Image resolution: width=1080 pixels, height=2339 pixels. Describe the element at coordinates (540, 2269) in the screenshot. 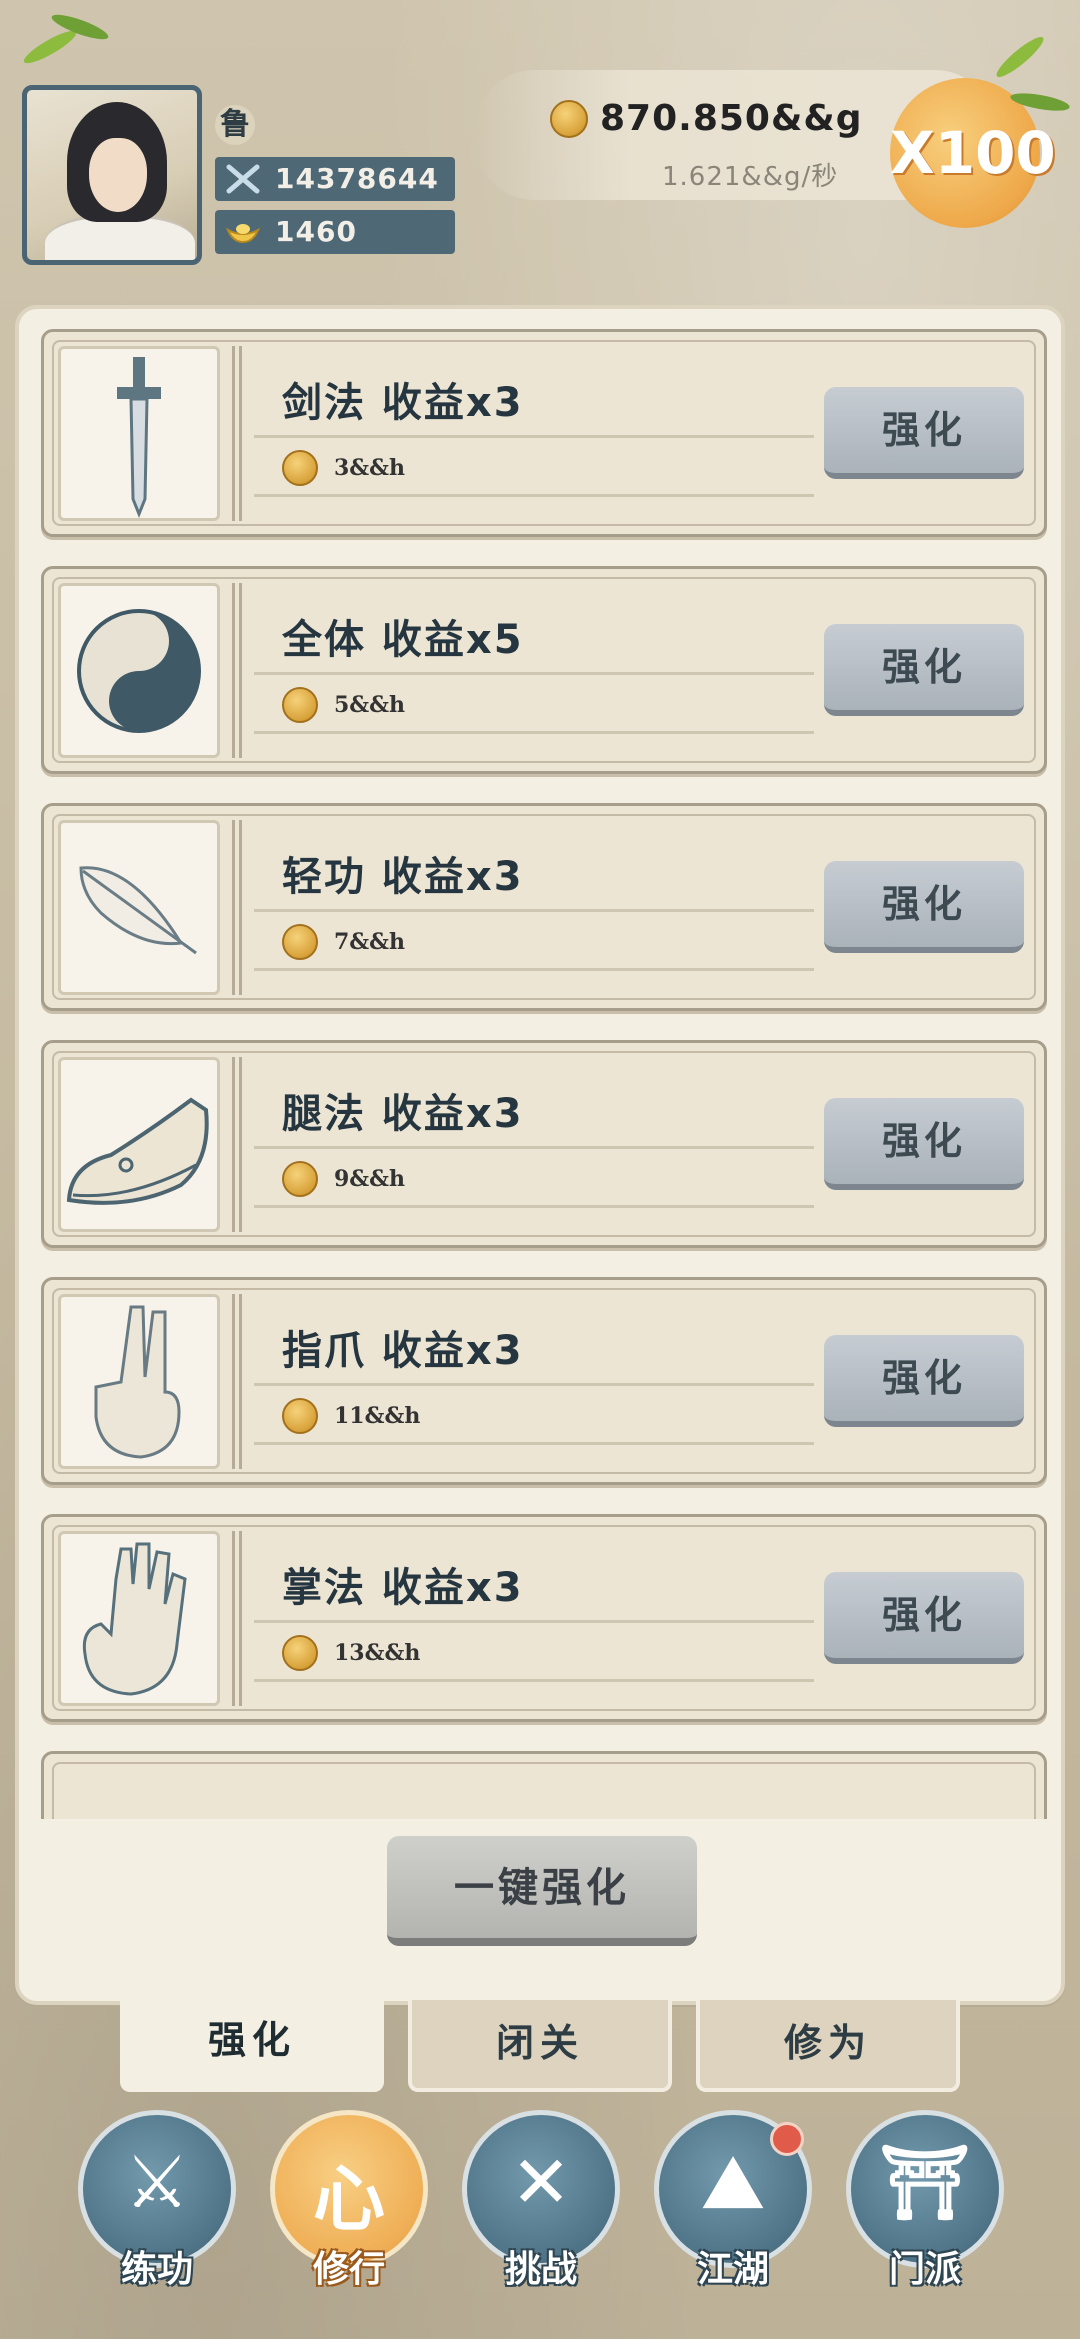

I see `nav-label: 挑战` at that location.